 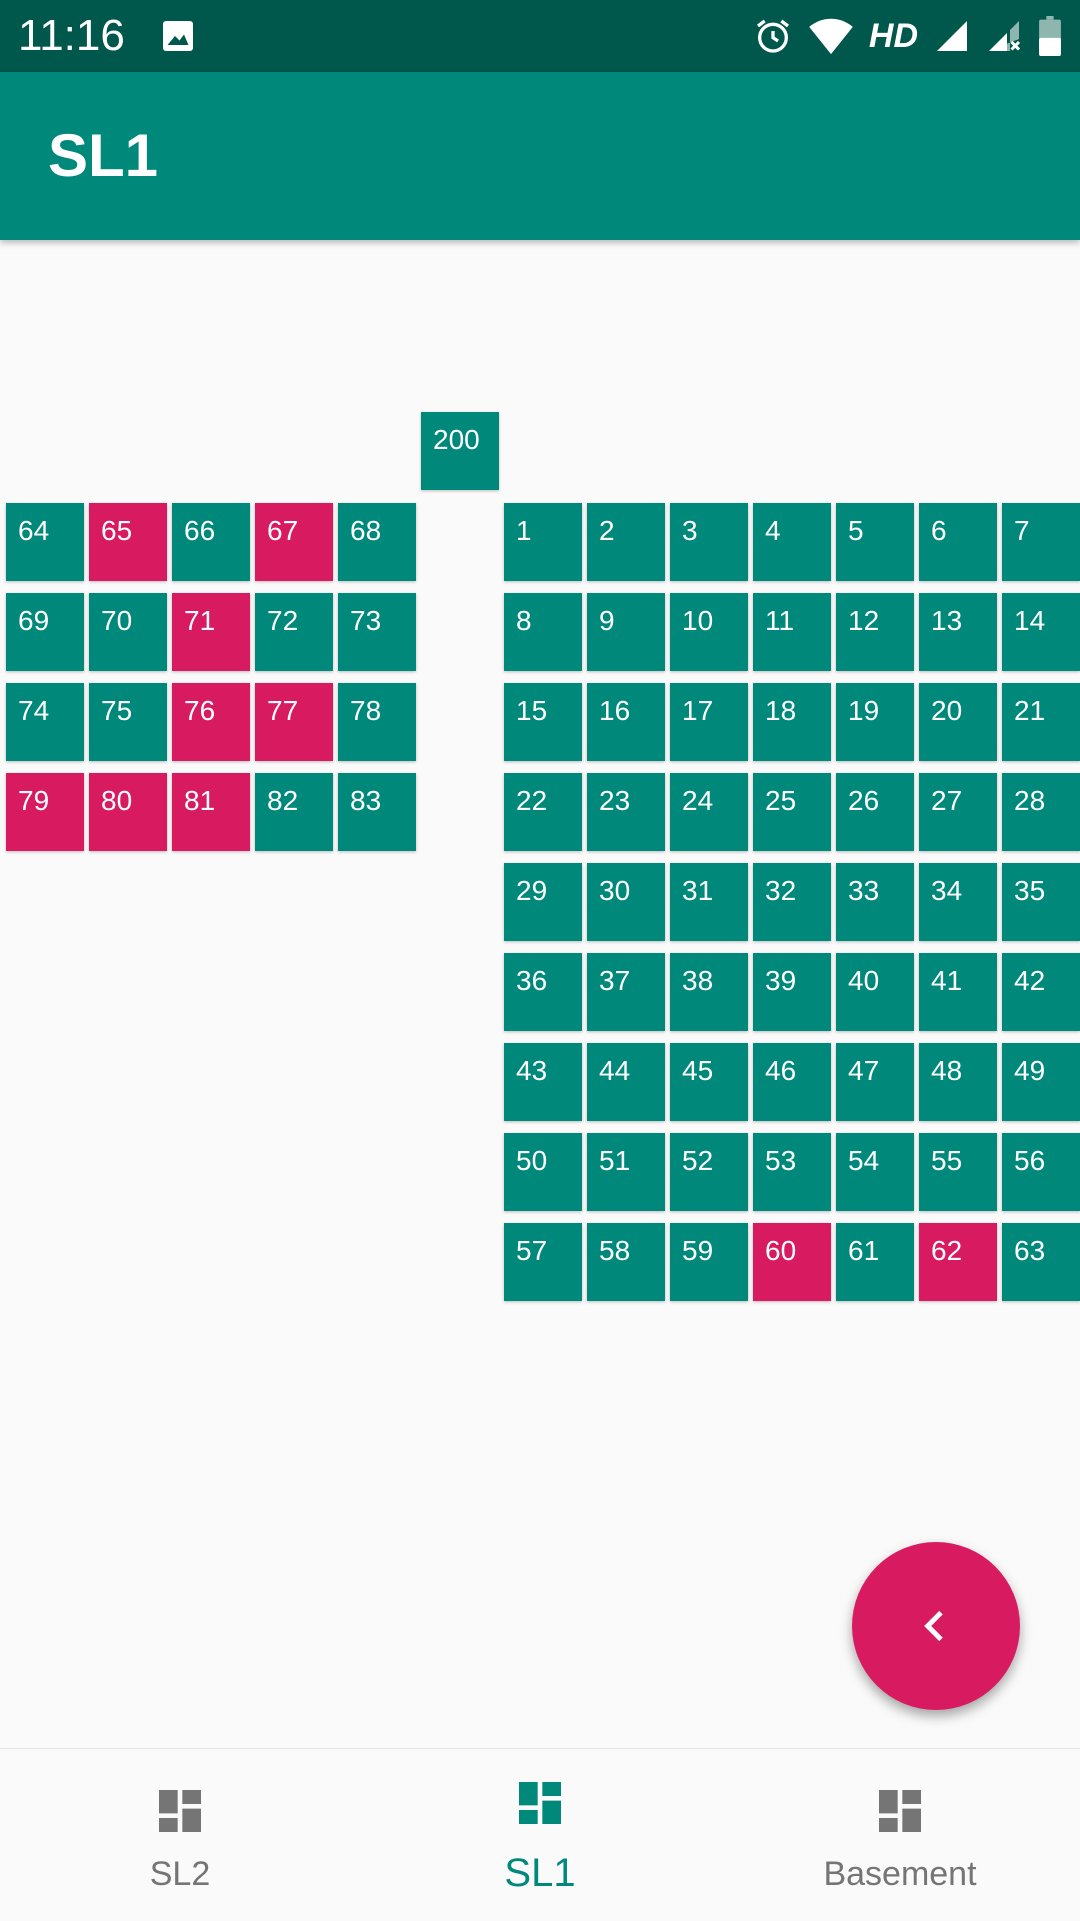 I want to click on parking-slot-31: 31, so click(x=709, y=902).